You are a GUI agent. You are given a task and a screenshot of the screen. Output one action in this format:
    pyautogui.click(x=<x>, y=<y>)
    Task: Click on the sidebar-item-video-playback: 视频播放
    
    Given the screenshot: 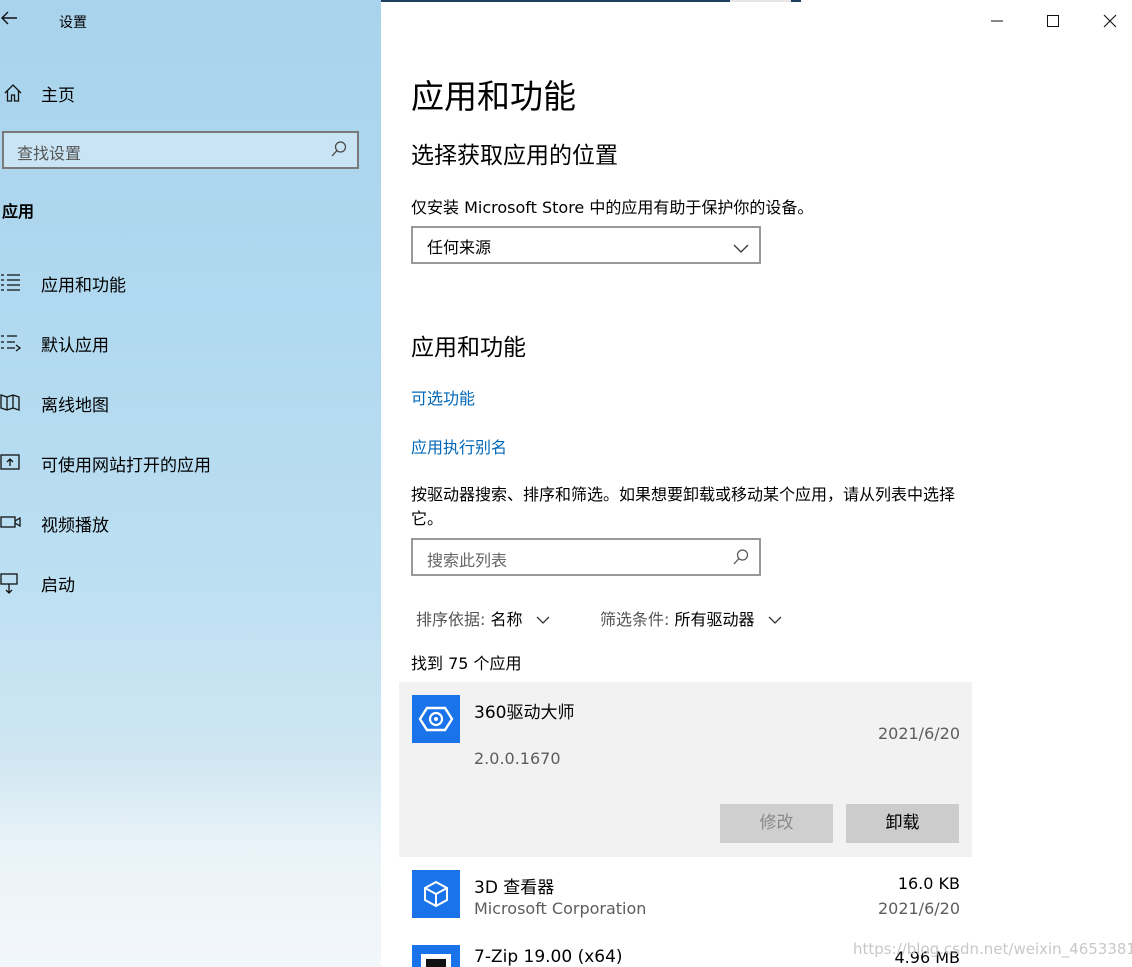 What is the action you would take?
    pyautogui.click(x=187, y=522)
    